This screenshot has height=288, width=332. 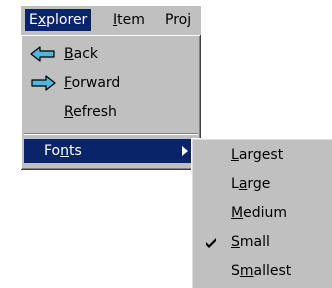 What do you see at coordinates (92, 83) in the screenshot?
I see `menu-item-label: Forward` at bounding box center [92, 83].